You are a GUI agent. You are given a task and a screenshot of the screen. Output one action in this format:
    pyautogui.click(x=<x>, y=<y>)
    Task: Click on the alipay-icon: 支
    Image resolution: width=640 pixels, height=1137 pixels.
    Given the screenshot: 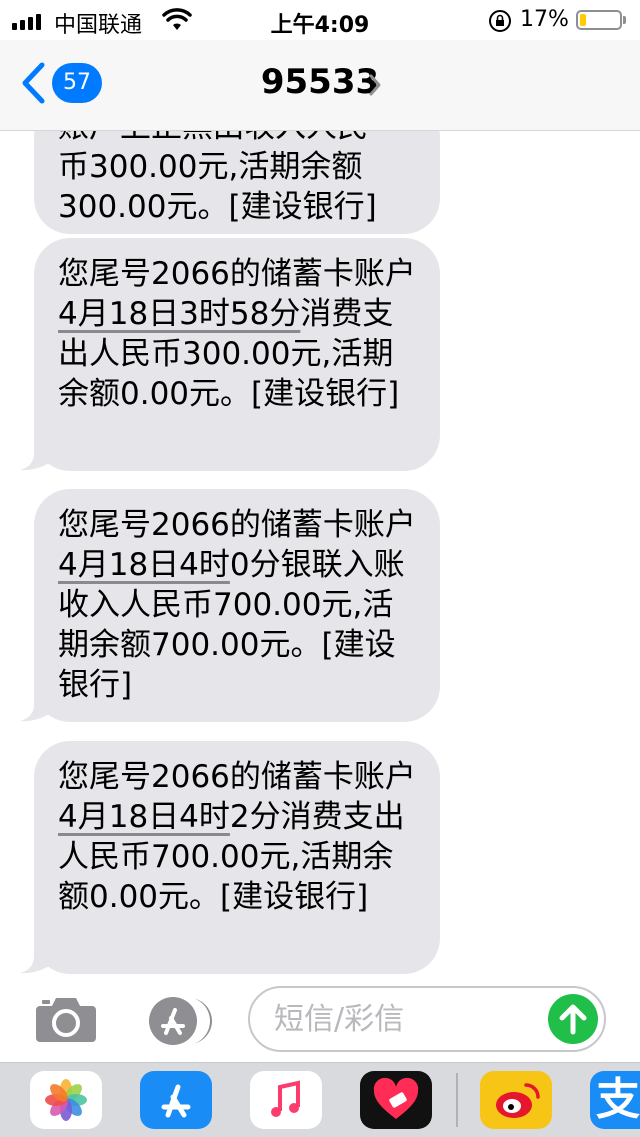 What is the action you would take?
    pyautogui.click(x=615, y=1100)
    